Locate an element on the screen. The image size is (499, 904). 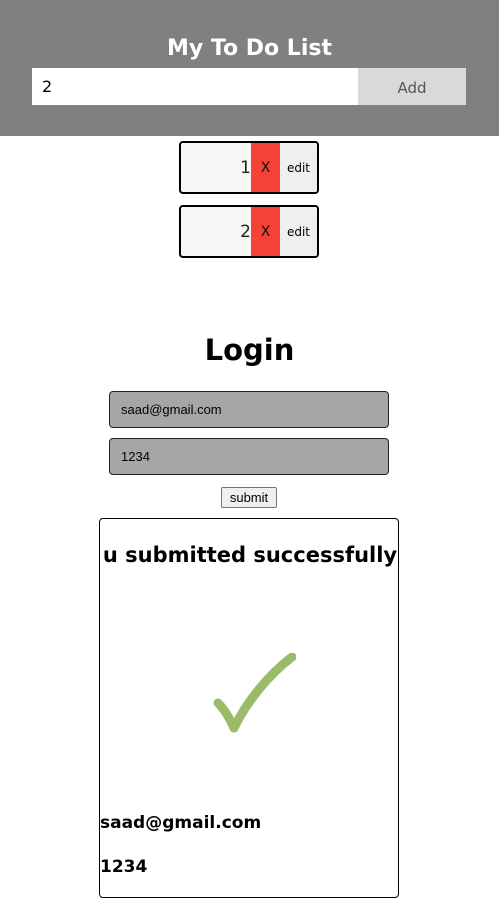
login-title: Login is located at coordinates (249, 350).